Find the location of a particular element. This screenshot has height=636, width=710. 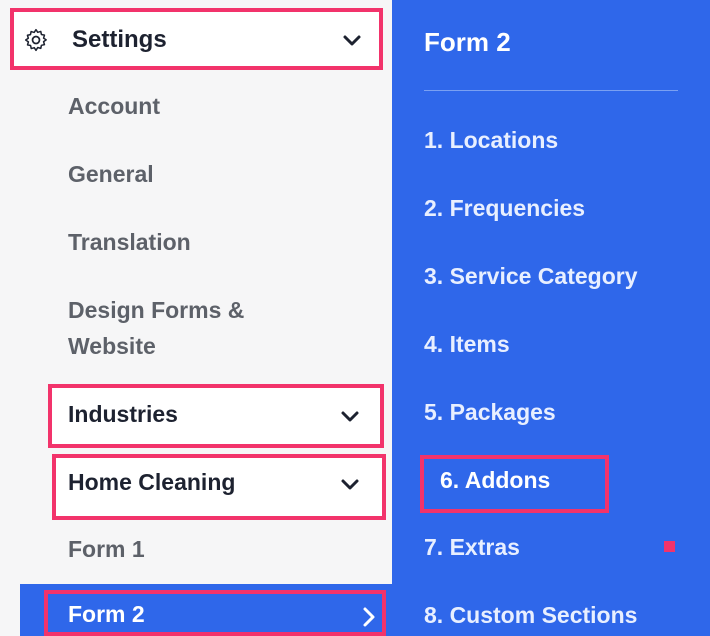

nav-item-translation: Translation is located at coordinates (129, 242).